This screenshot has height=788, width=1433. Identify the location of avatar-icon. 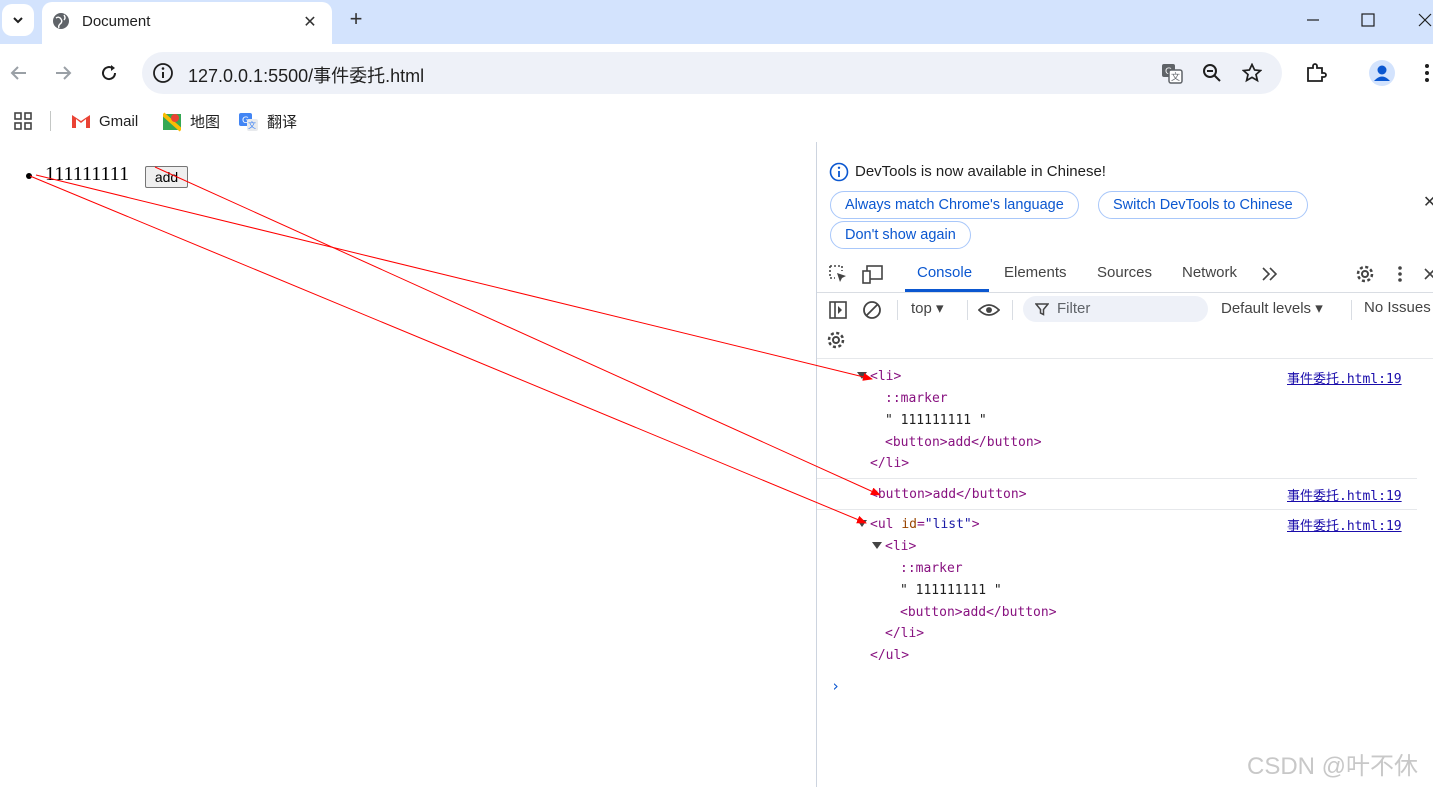
(1382, 73).